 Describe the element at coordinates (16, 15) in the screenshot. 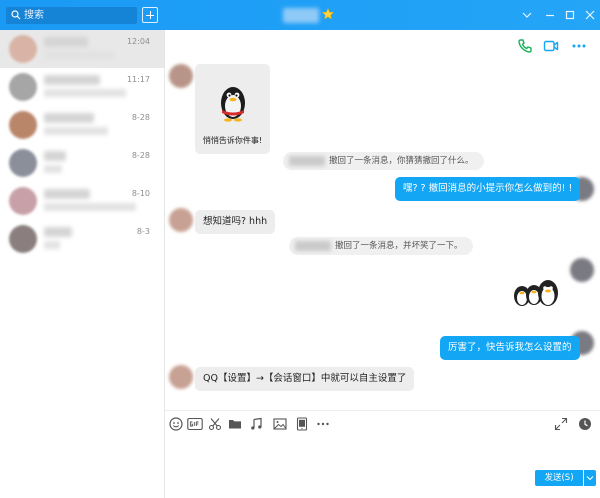

I see `search-icon` at that location.